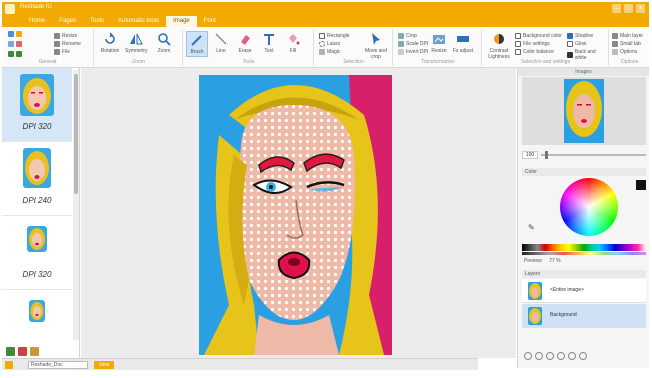 The height and width of the screenshot is (378, 652). What do you see at coordinates (534, 52) in the screenshot?
I see `color-balance-option: Color balance` at bounding box center [534, 52].